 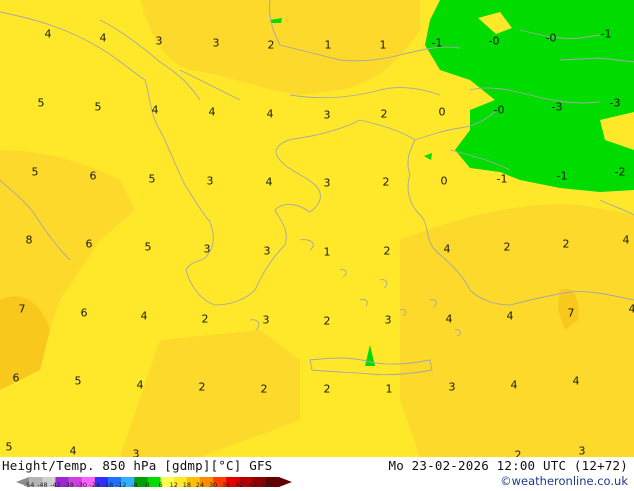 I want to click on colorbar-tick: 30, so click(x=213, y=485).